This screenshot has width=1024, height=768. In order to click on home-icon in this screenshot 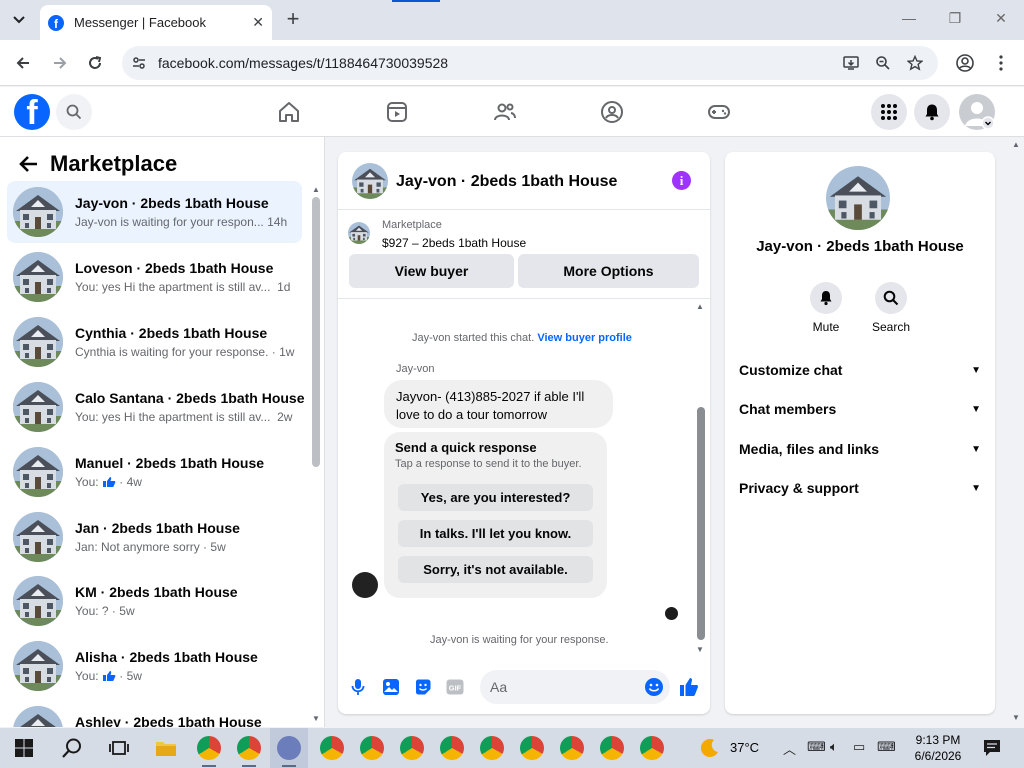, I will do `click(289, 112)`.